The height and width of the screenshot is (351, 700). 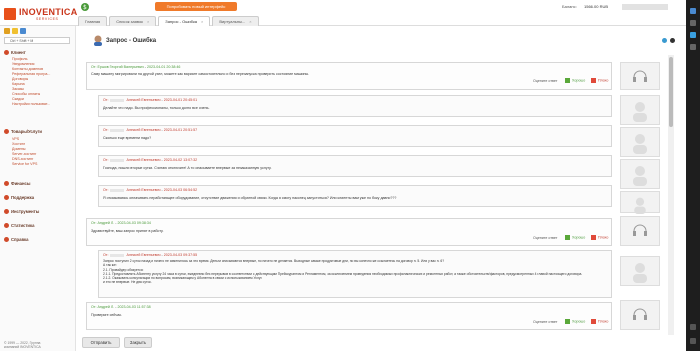 What do you see at coordinates (6, 132) in the screenshot?
I see `products-icon` at bounding box center [6, 132].